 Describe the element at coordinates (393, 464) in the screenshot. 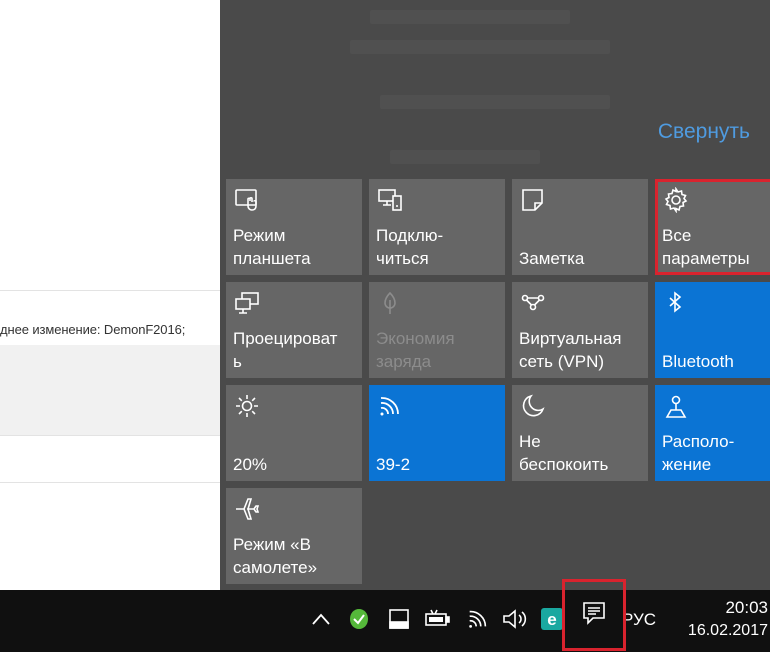

I see `tile-label: 39-2` at that location.